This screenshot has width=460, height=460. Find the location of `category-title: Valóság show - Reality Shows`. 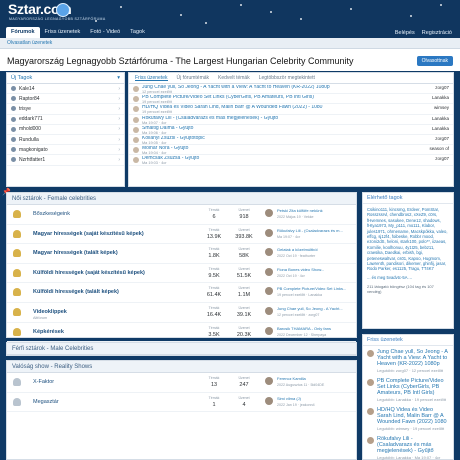

category-title: Valóság show - Reality Shows is located at coordinates (181, 367).